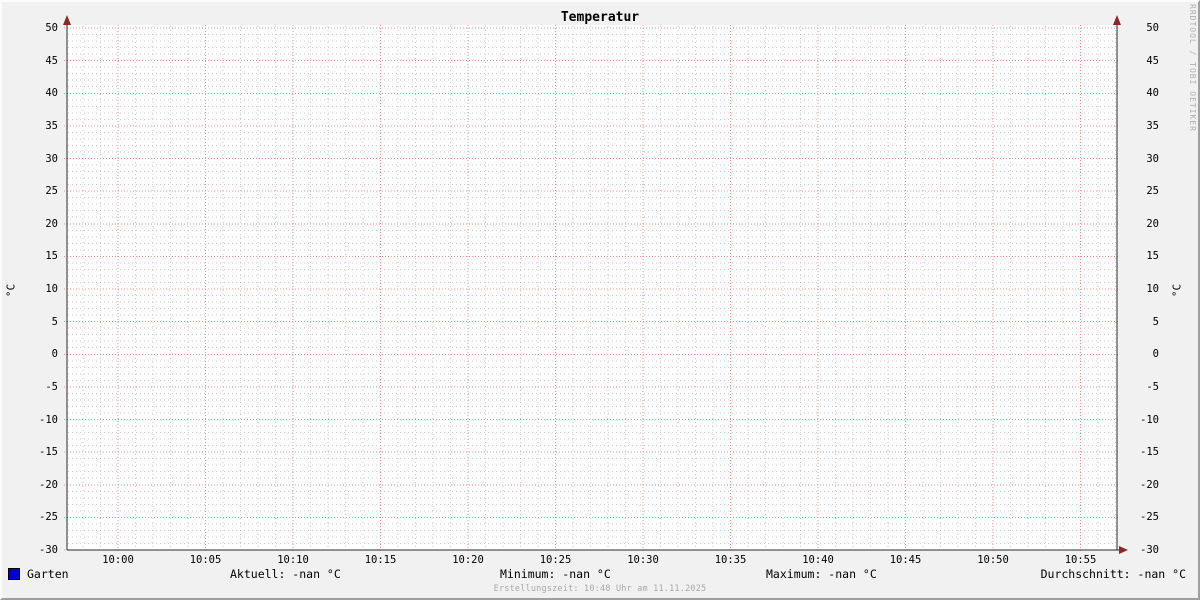 The height and width of the screenshot is (600, 1200). Describe the element at coordinates (380, 560) in the screenshot. I see `x-tick-label: 10:15` at that location.